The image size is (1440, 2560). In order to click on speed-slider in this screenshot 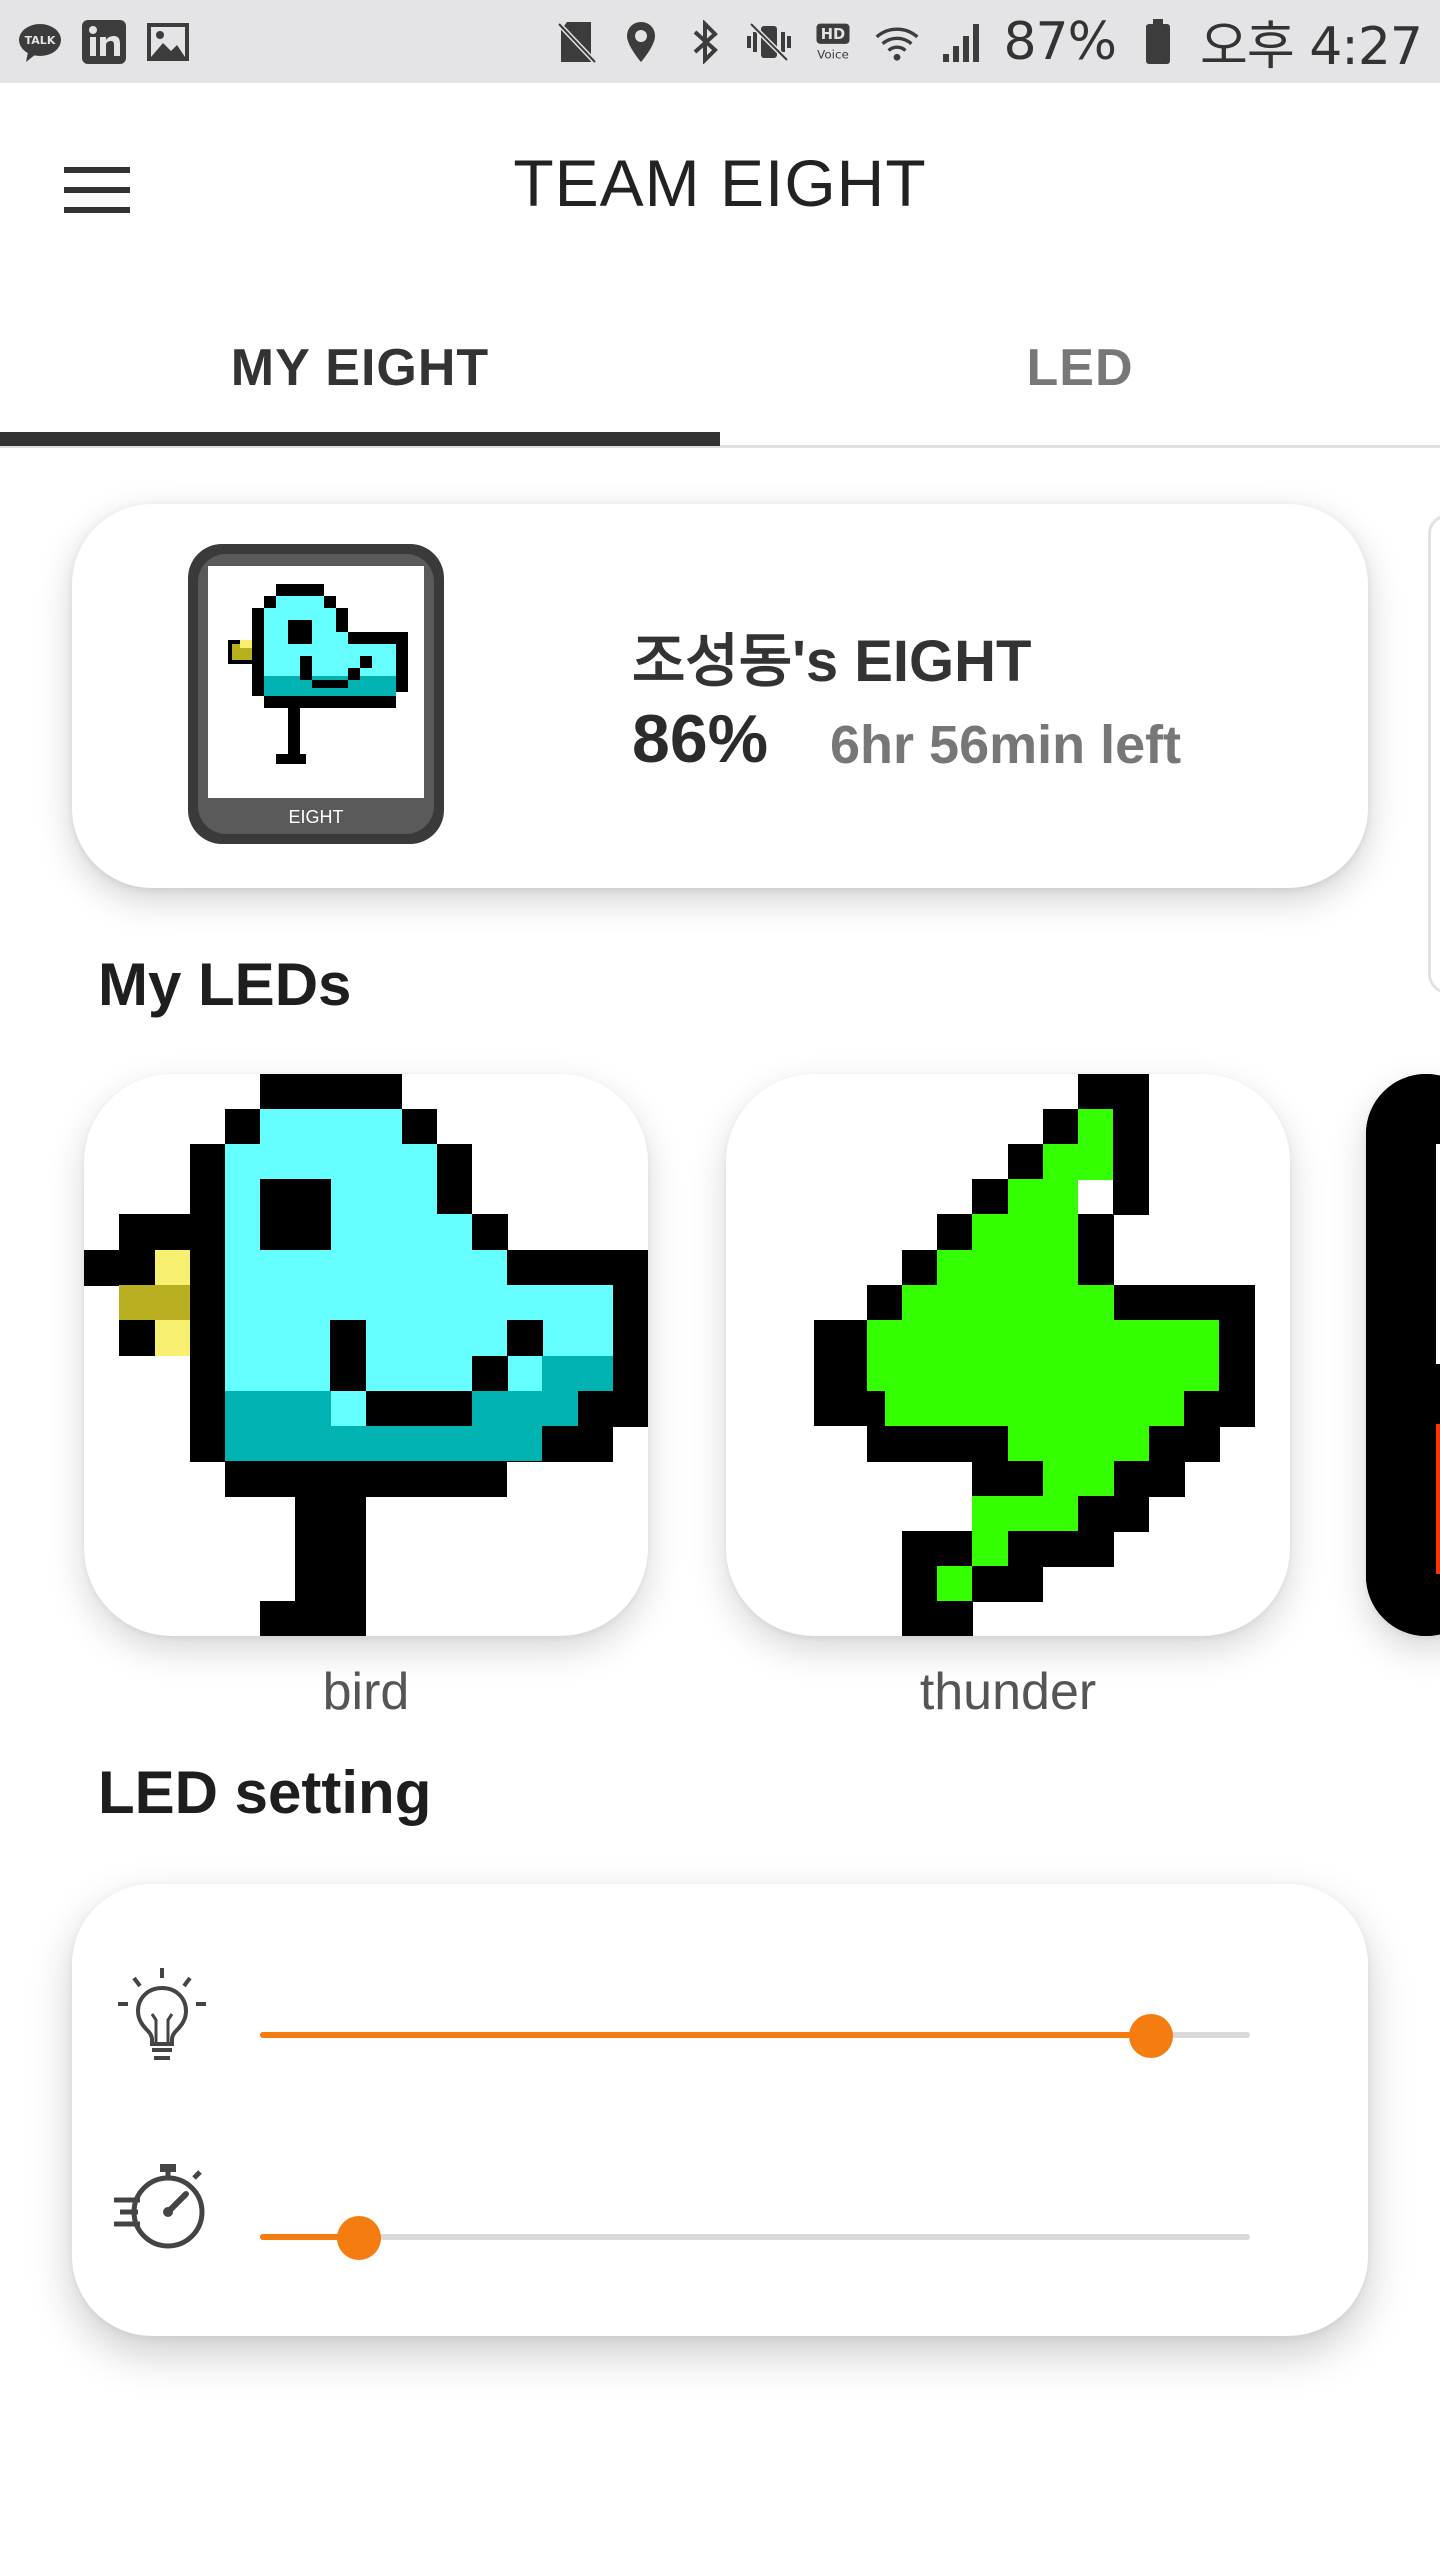, I will do `click(755, 2236)`.